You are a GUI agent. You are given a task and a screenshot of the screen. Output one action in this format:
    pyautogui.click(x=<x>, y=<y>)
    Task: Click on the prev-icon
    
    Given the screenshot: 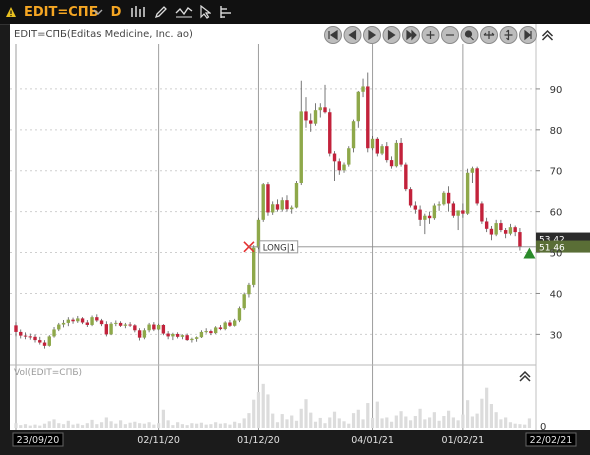 What is the action you would take?
    pyautogui.click(x=352, y=35)
    